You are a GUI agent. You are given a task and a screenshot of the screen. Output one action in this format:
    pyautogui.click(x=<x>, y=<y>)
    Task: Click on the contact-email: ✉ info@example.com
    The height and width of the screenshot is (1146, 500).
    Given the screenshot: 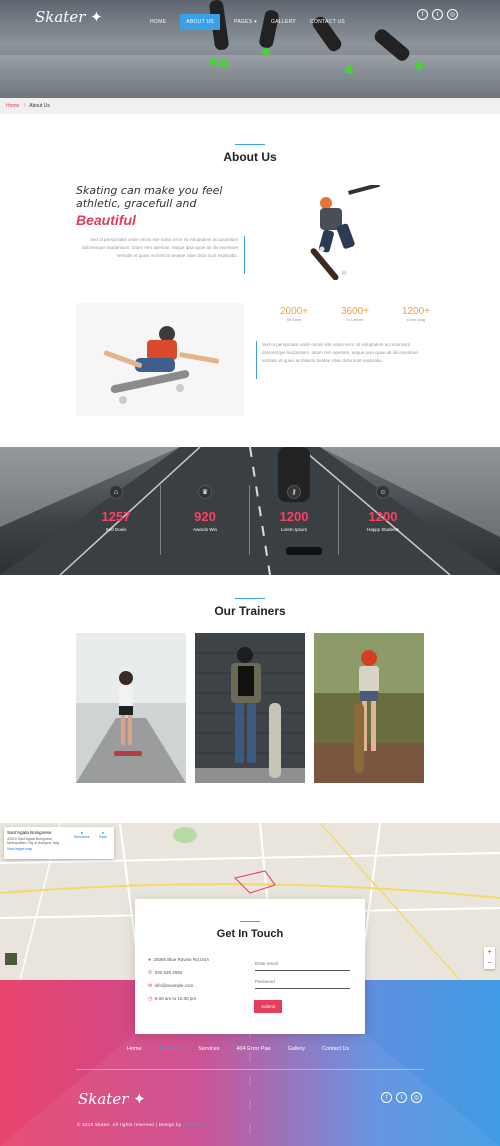 What is the action you would take?
    pyautogui.click(x=171, y=986)
    